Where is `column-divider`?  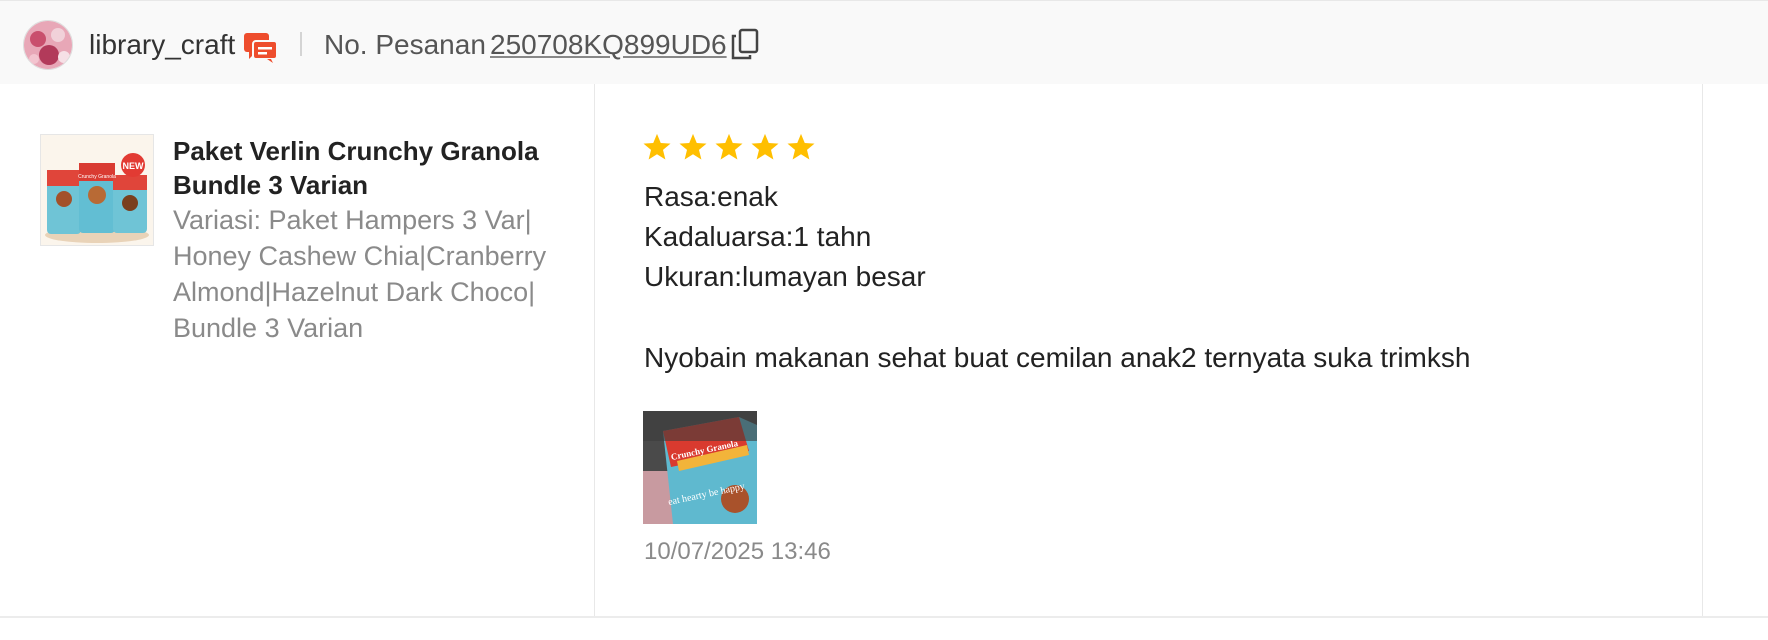
column-divider is located at coordinates (594, 350).